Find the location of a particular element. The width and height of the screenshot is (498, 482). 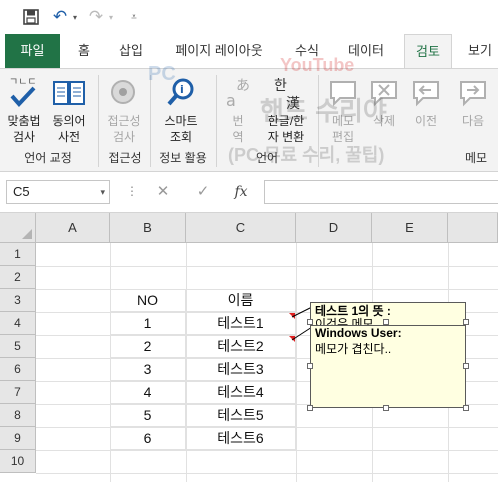

tab-home: 홈 is located at coordinates (84, 51).